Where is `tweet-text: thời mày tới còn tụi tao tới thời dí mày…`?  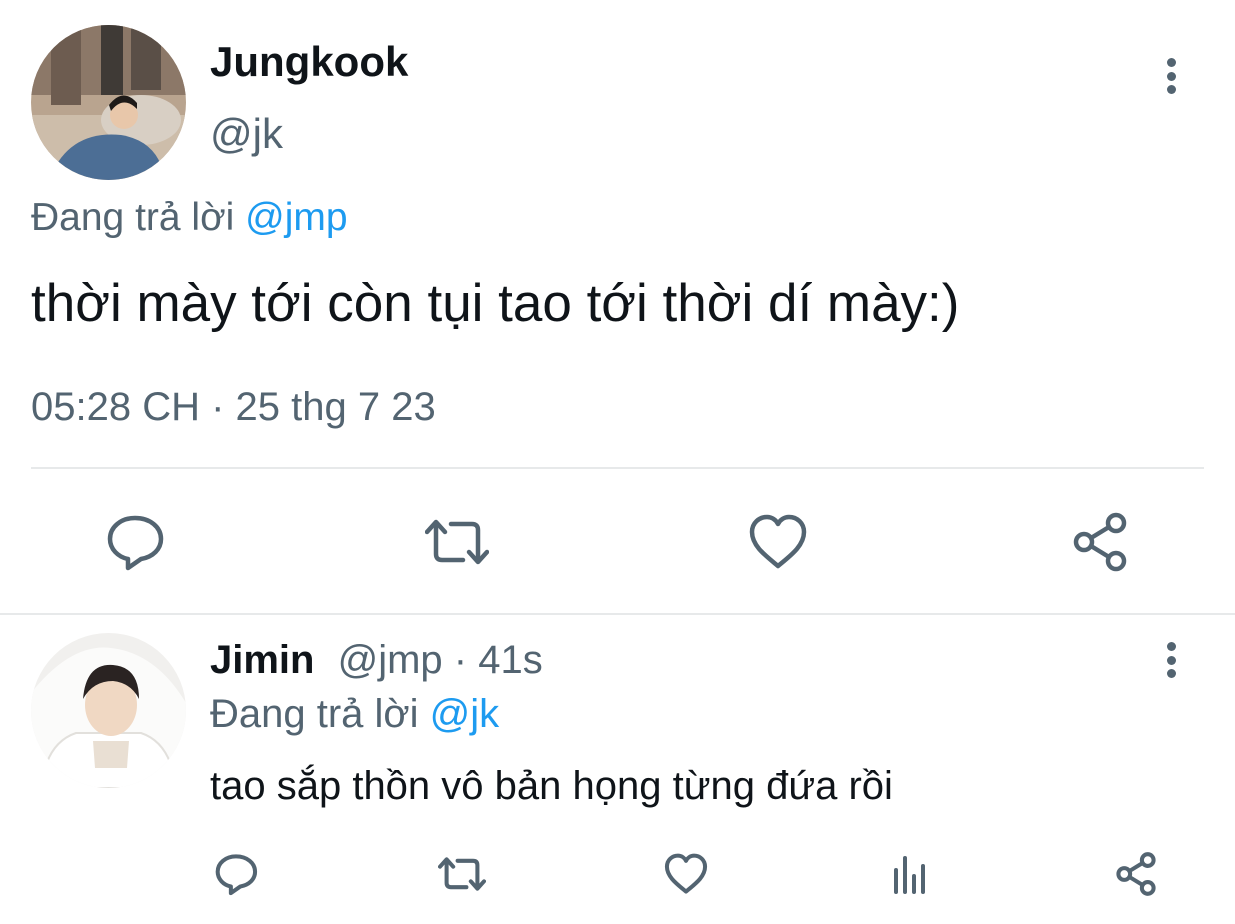 tweet-text: thời mày tới còn tụi tao tới thời dí mày… is located at coordinates (495, 303).